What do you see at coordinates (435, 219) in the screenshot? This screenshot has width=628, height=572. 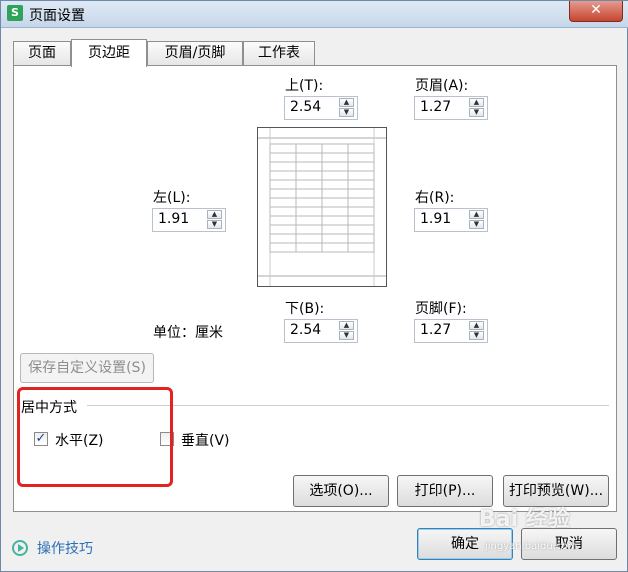 I see `right-margin-value: 1.91` at bounding box center [435, 219].